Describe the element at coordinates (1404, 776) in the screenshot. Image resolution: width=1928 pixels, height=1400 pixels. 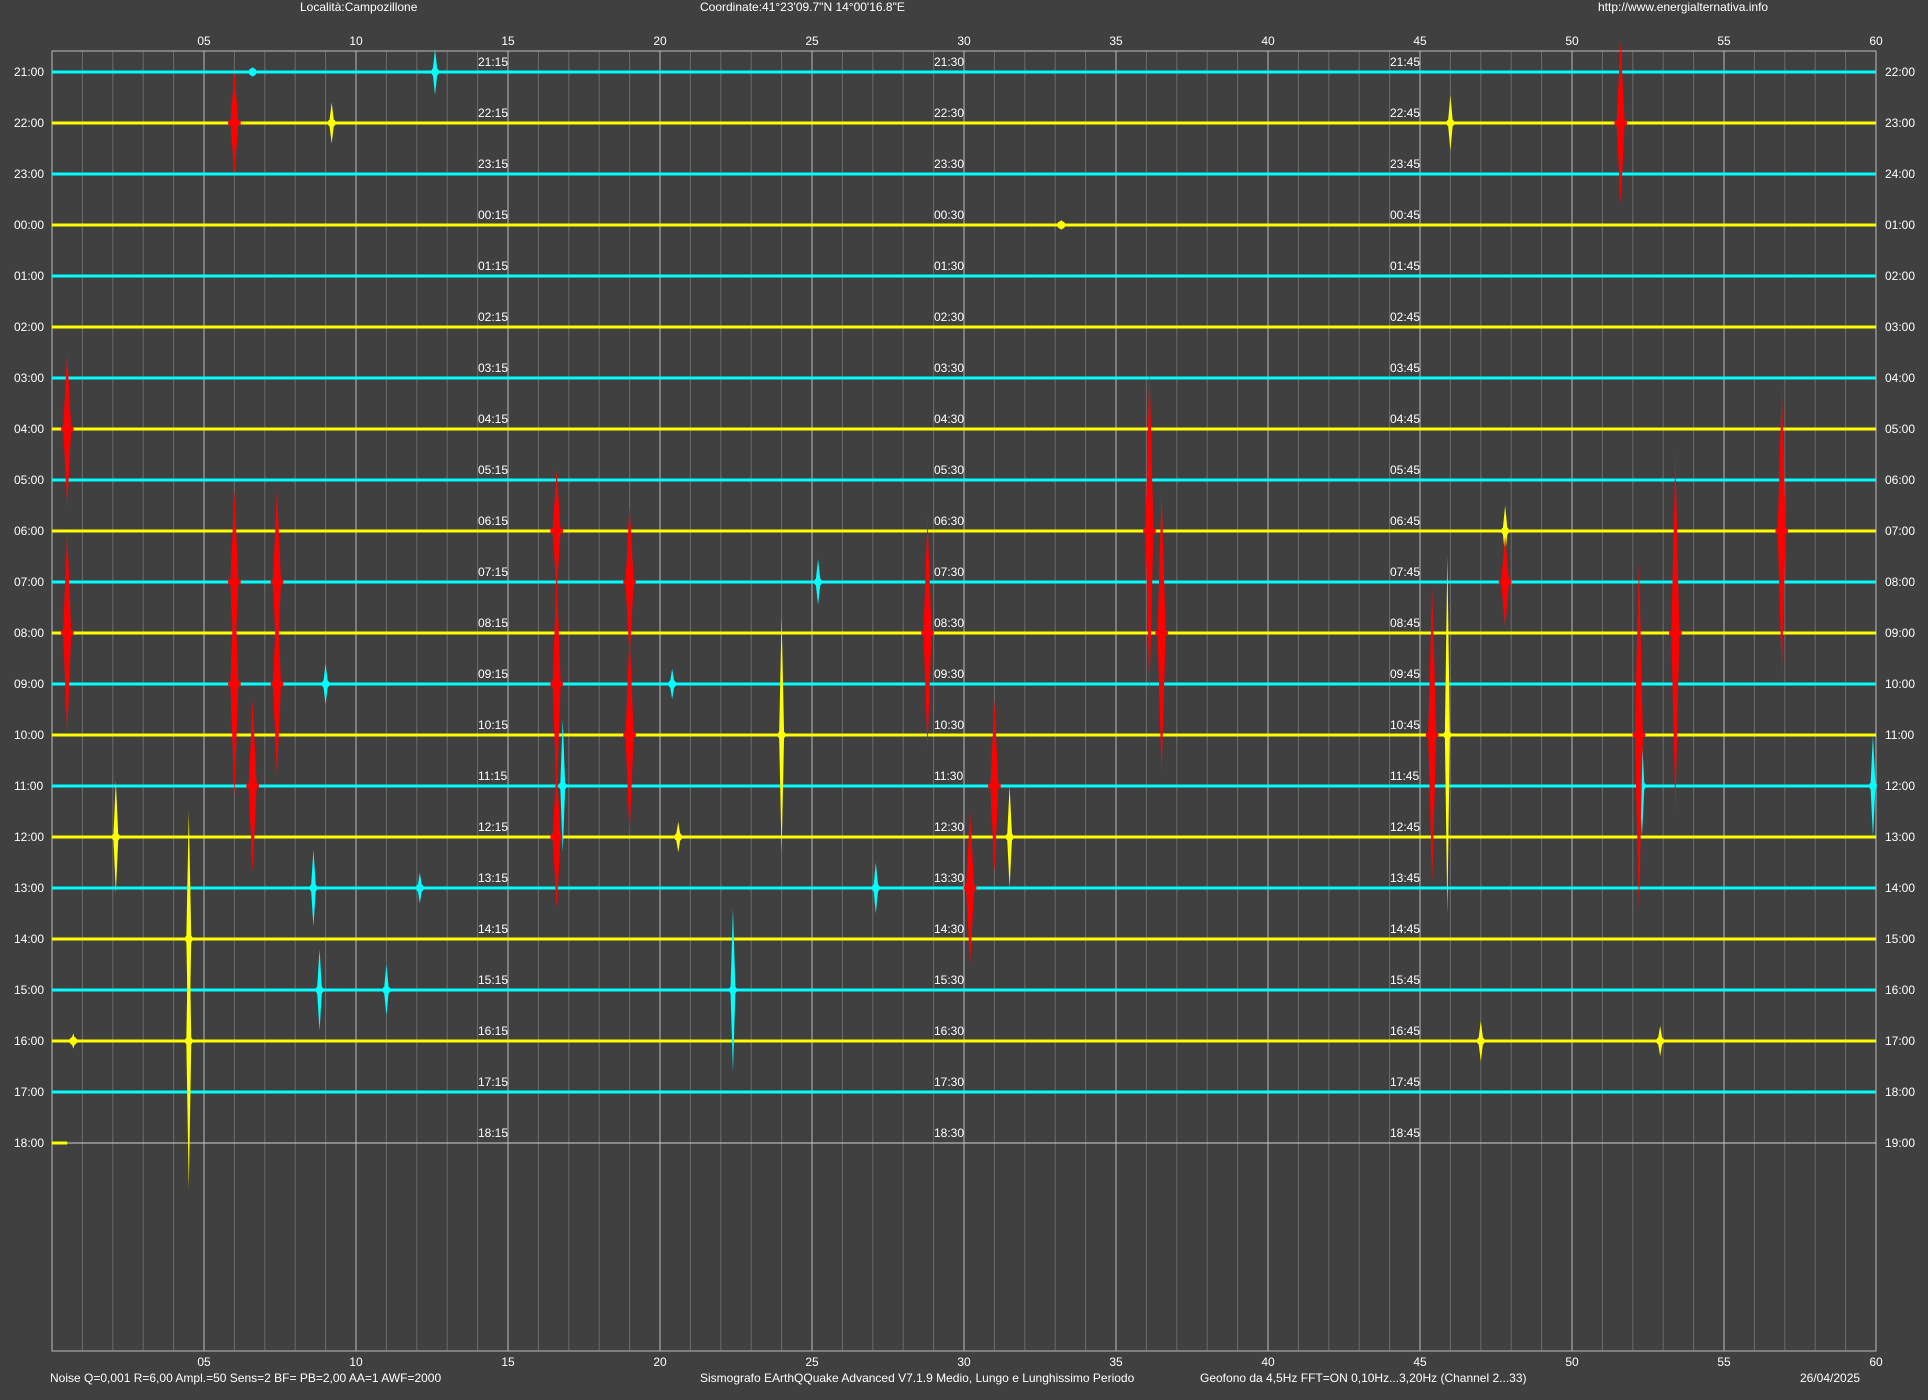
I see `quarter-hour-label: 11:45` at that location.